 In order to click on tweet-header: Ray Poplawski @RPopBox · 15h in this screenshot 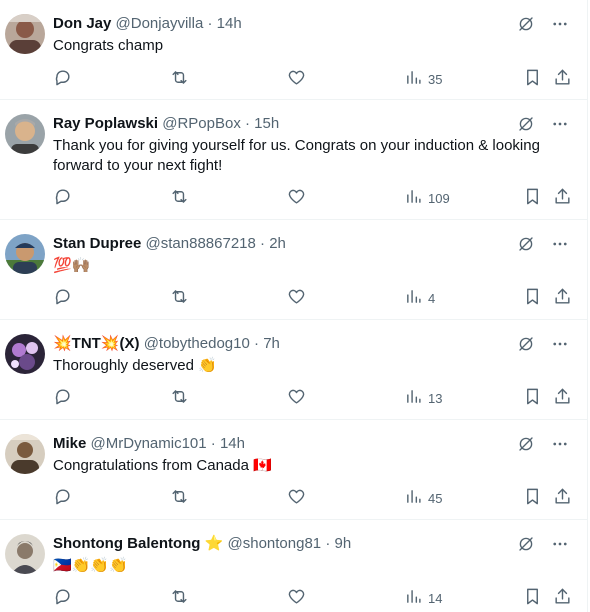, I will do `click(166, 124)`.